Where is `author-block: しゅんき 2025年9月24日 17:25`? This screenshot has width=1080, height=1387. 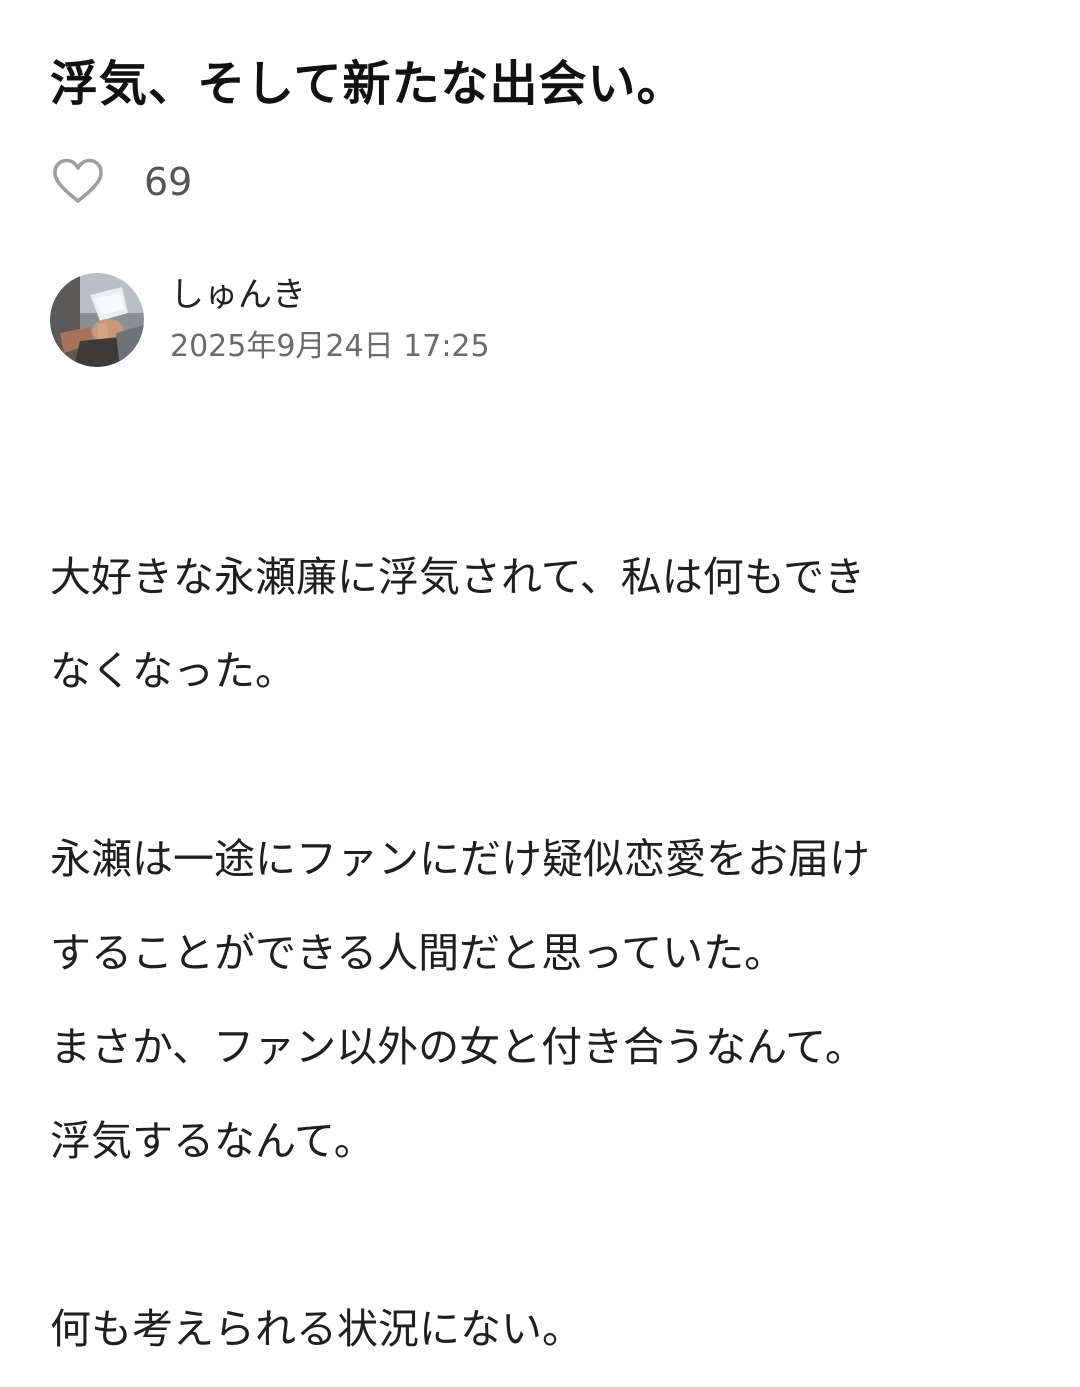
author-block: しゅんき 2025年9月24日 17:25 is located at coordinates (270, 320).